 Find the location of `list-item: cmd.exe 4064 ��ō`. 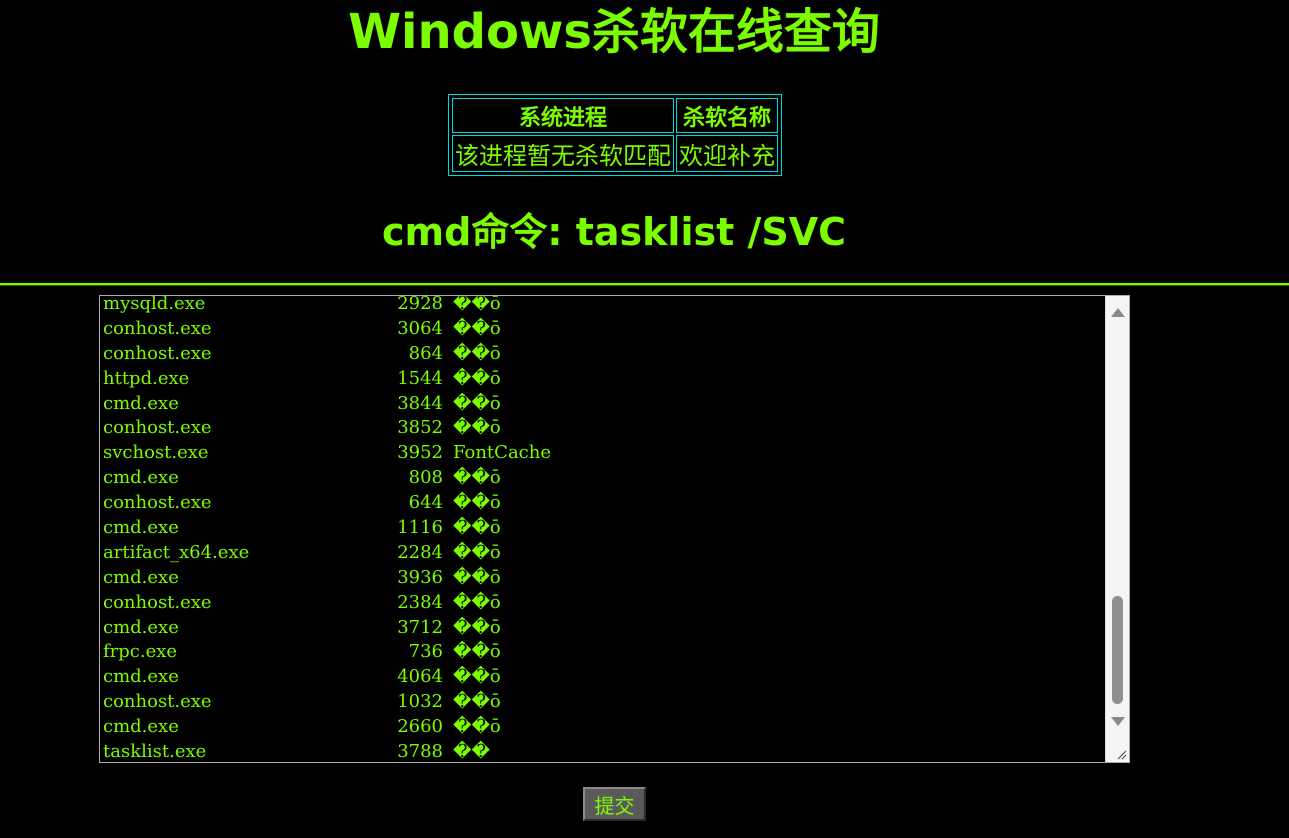

list-item: cmd.exe 4064 ��ō is located at coordinates (604, 677).